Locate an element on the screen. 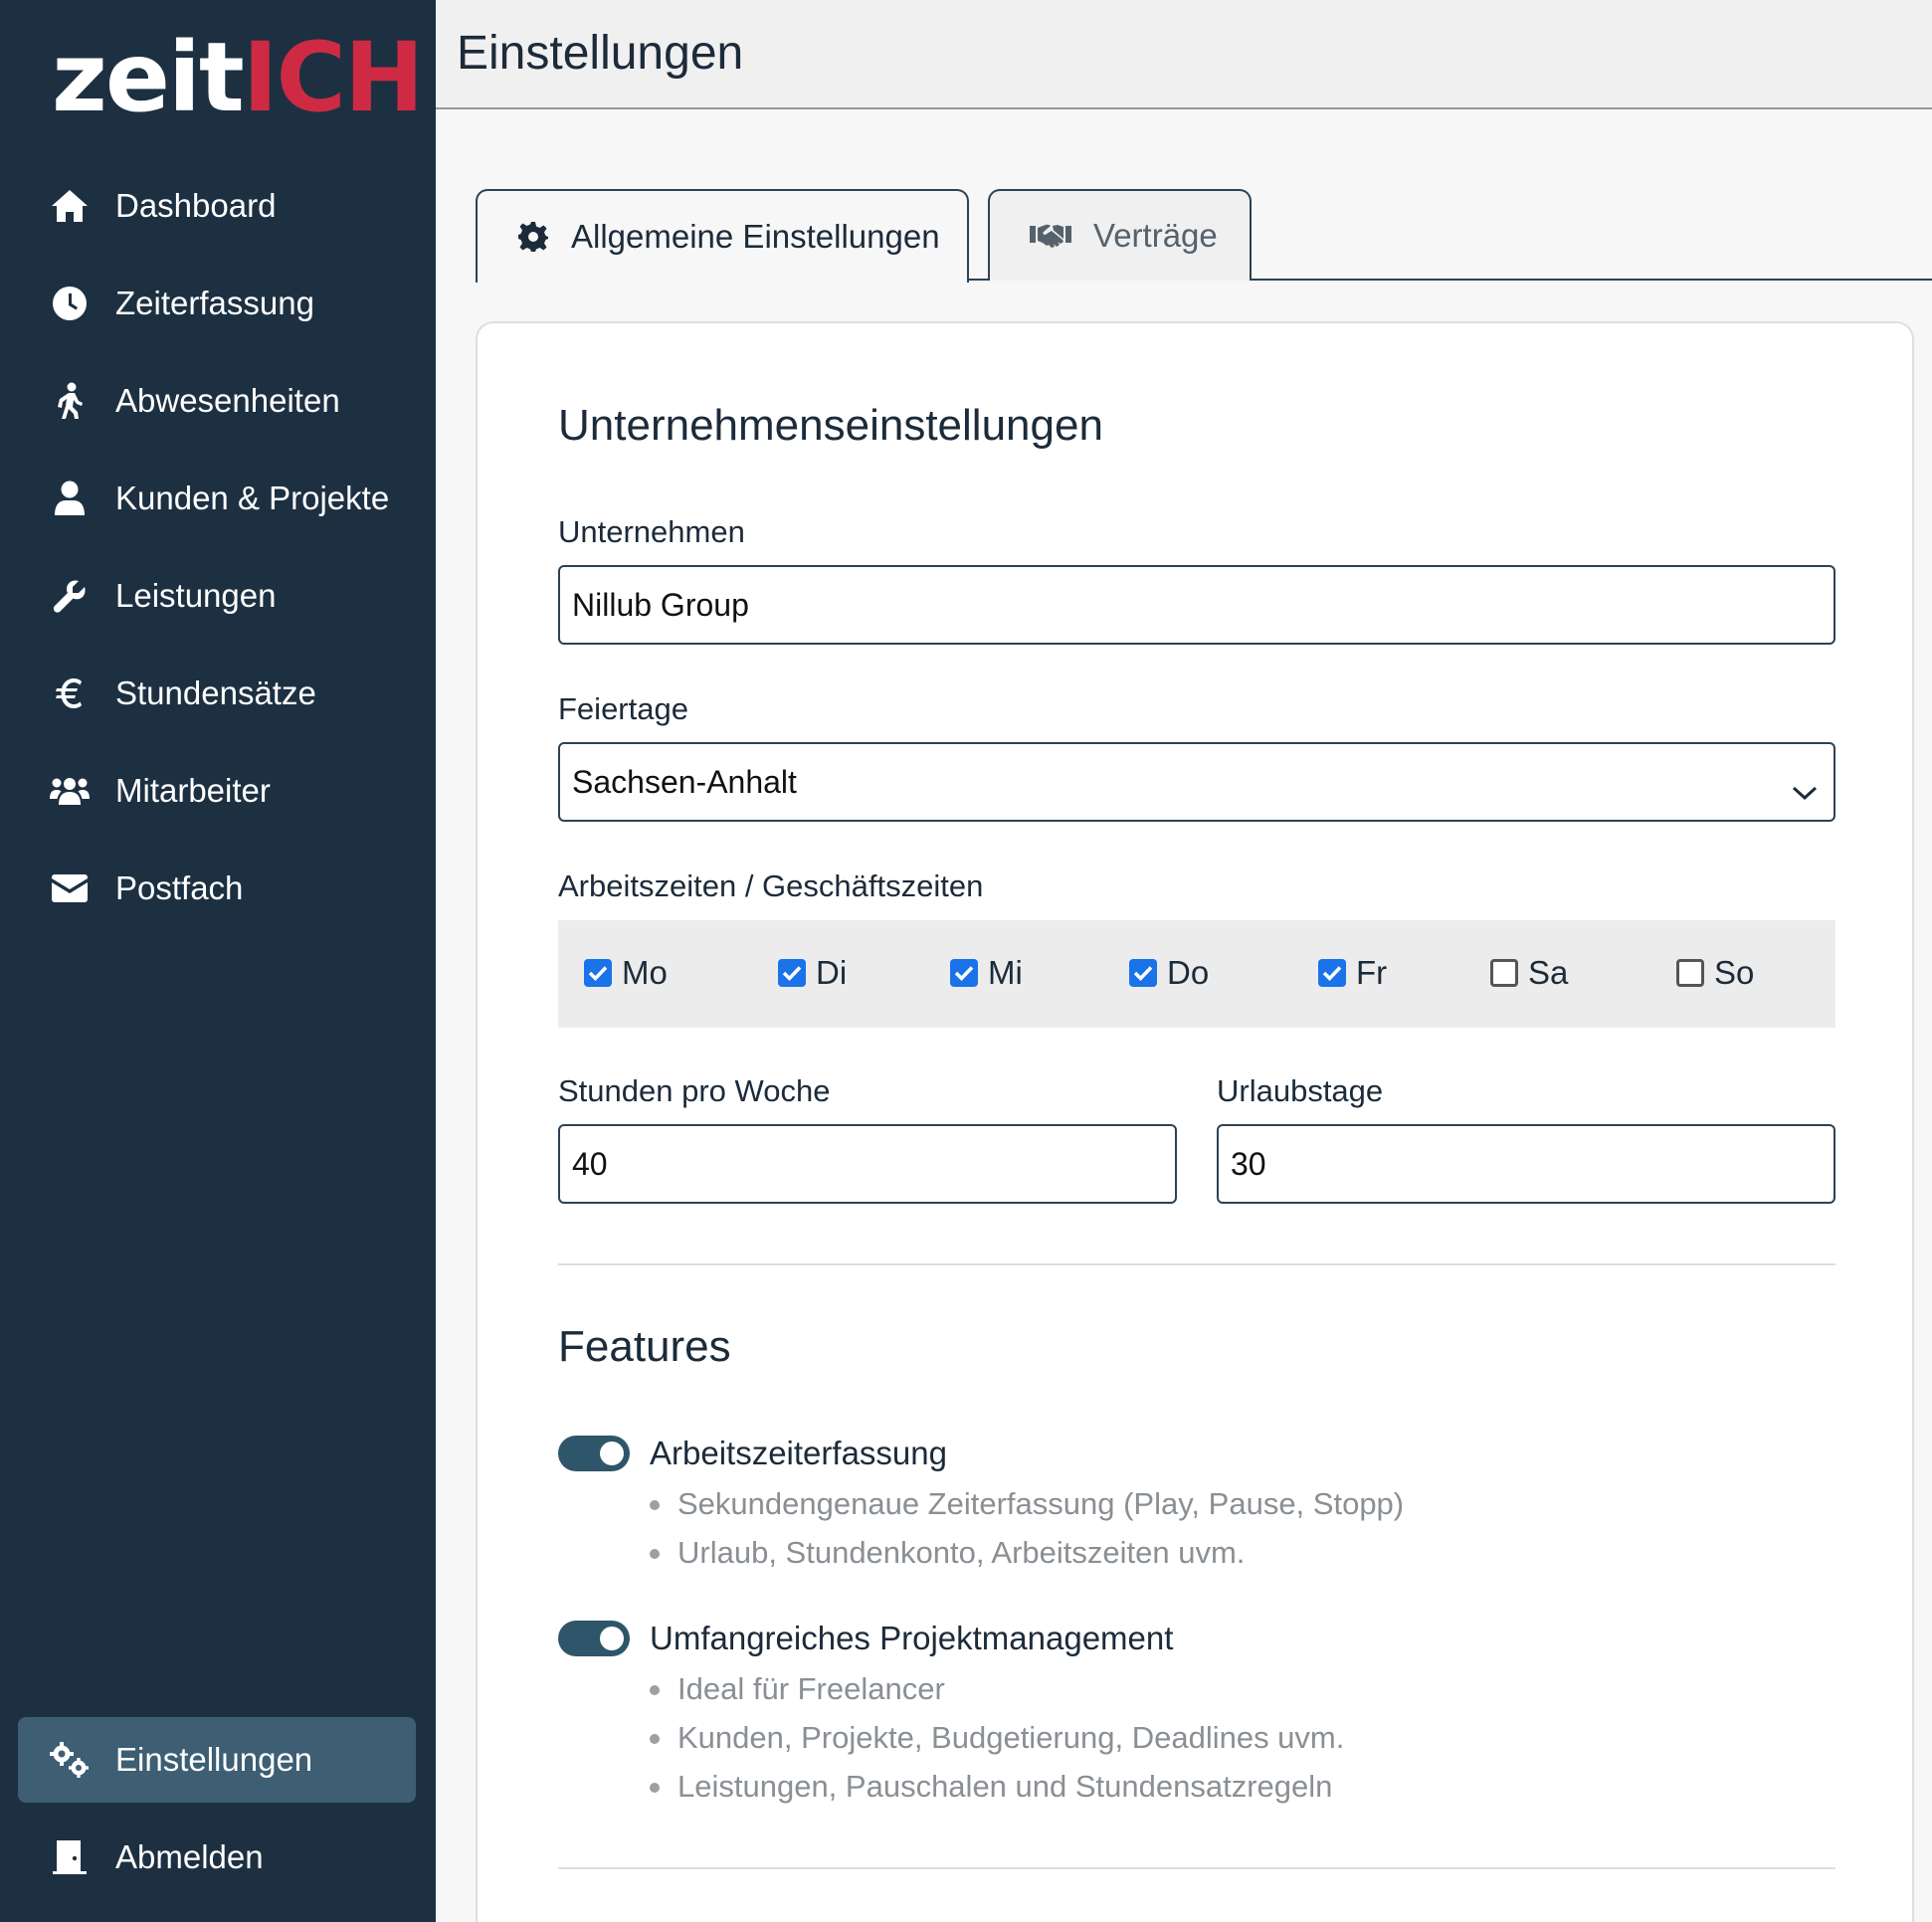 The image size is (1932, 1922). tab-allgemeine-einstellungen: Allgemeine Einstellungen is located at coordinates (722, 236).